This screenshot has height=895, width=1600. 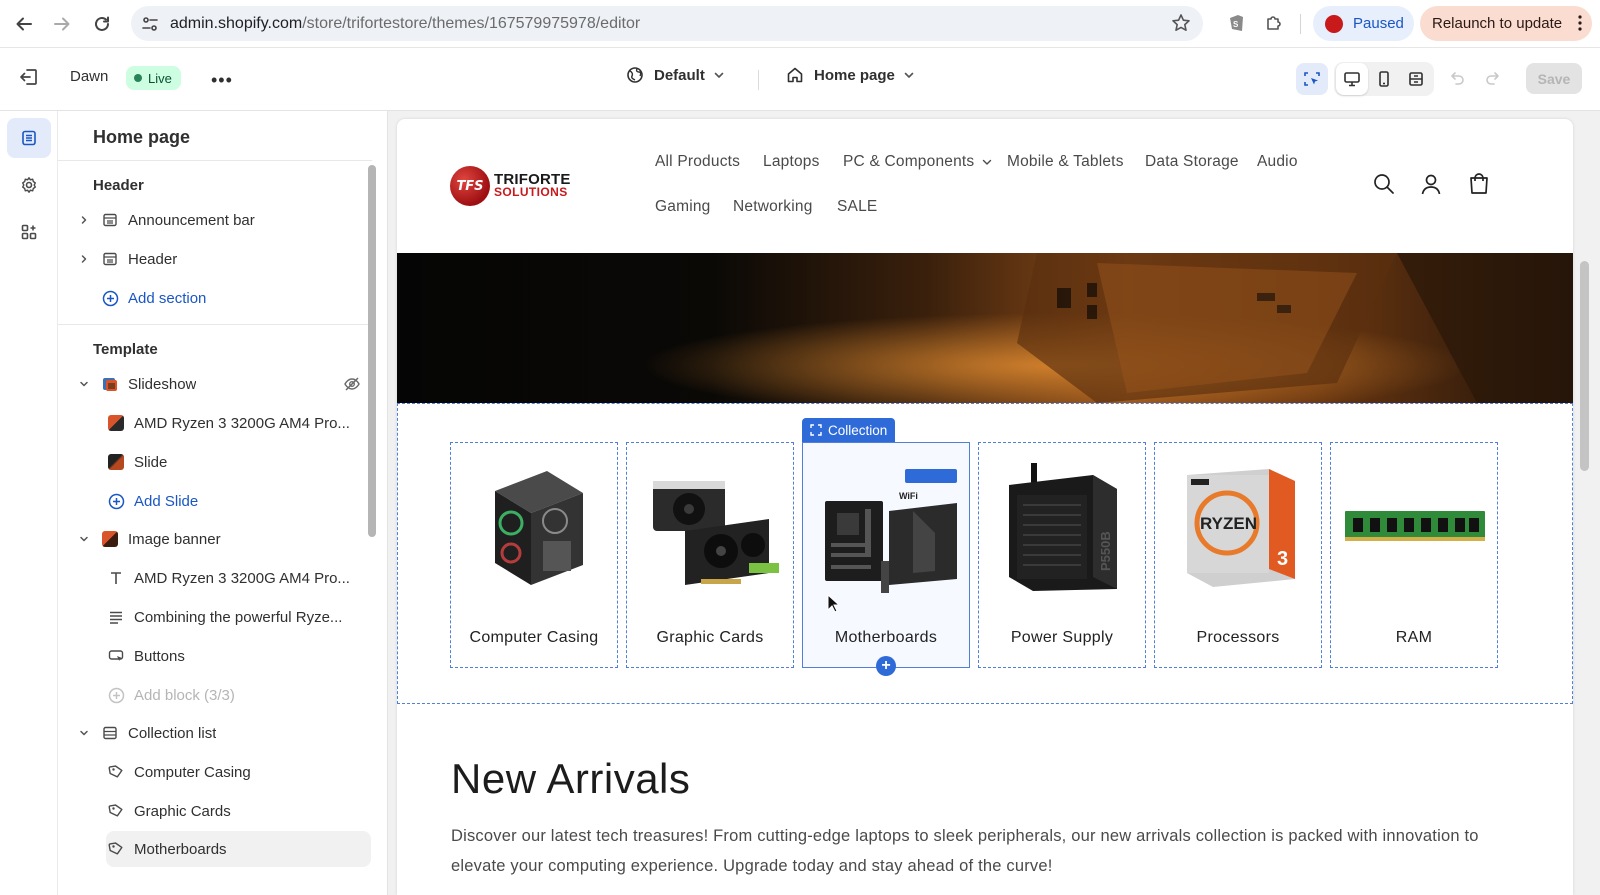 What do you see at coordinates (238, 849) in the screenshot?
I see `tree-item-motherboards: Motherboards` at bounding box center [238, 849].